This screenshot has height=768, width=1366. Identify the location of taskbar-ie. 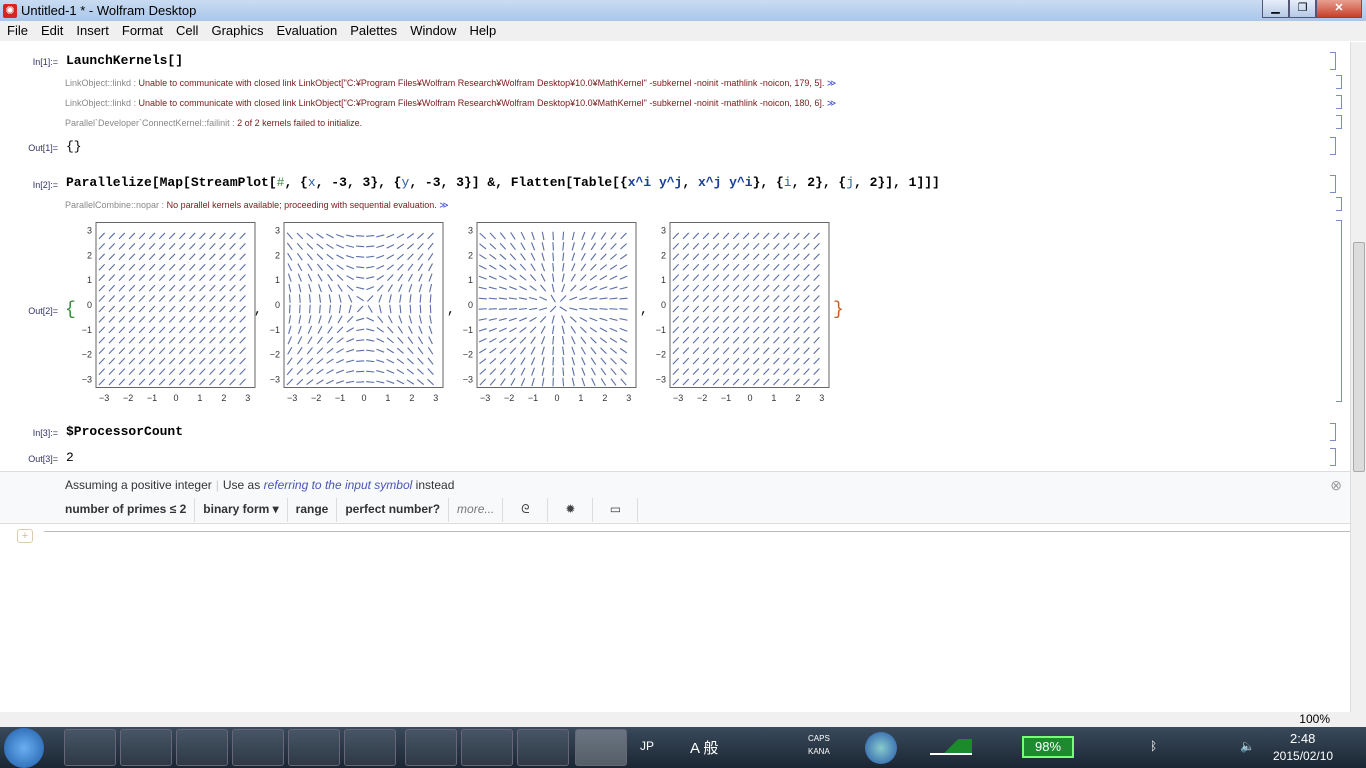
(258, 747).